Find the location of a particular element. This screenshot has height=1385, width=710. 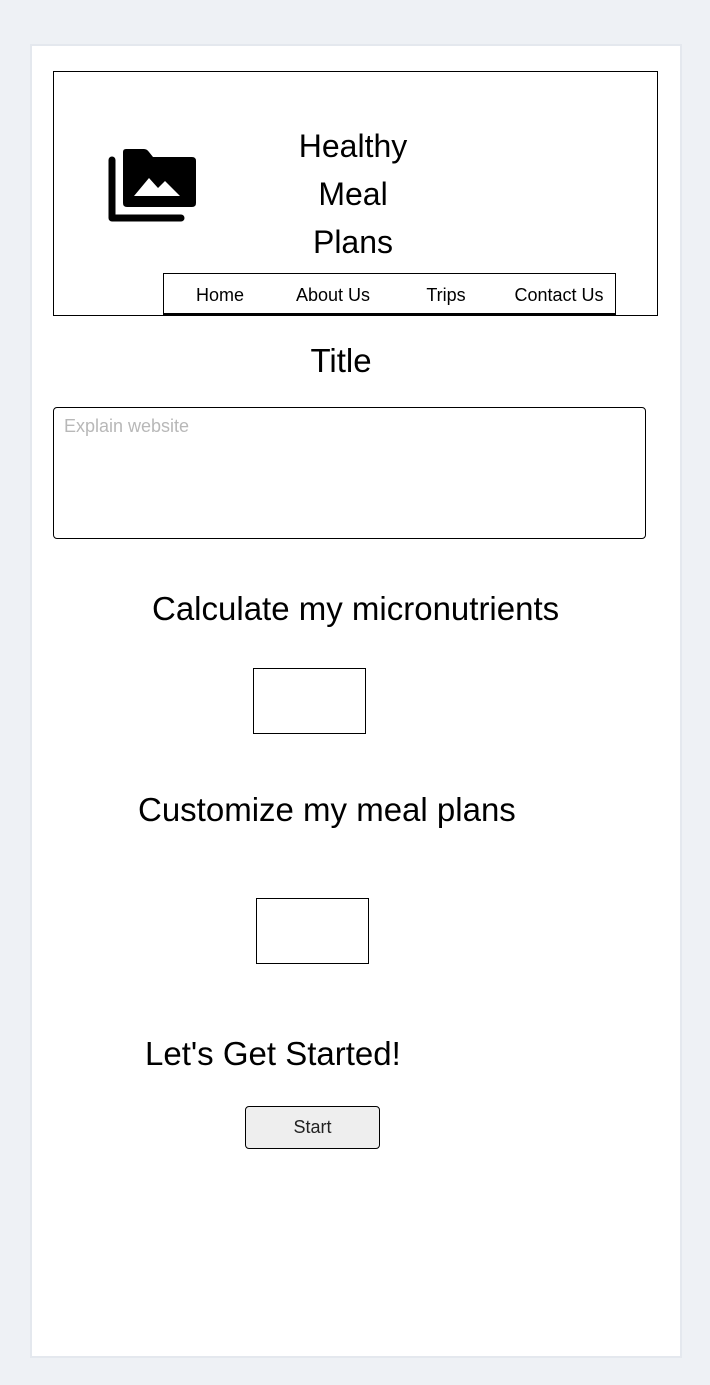

nav-item-trips: Trips is located at coordinates (446, 294).